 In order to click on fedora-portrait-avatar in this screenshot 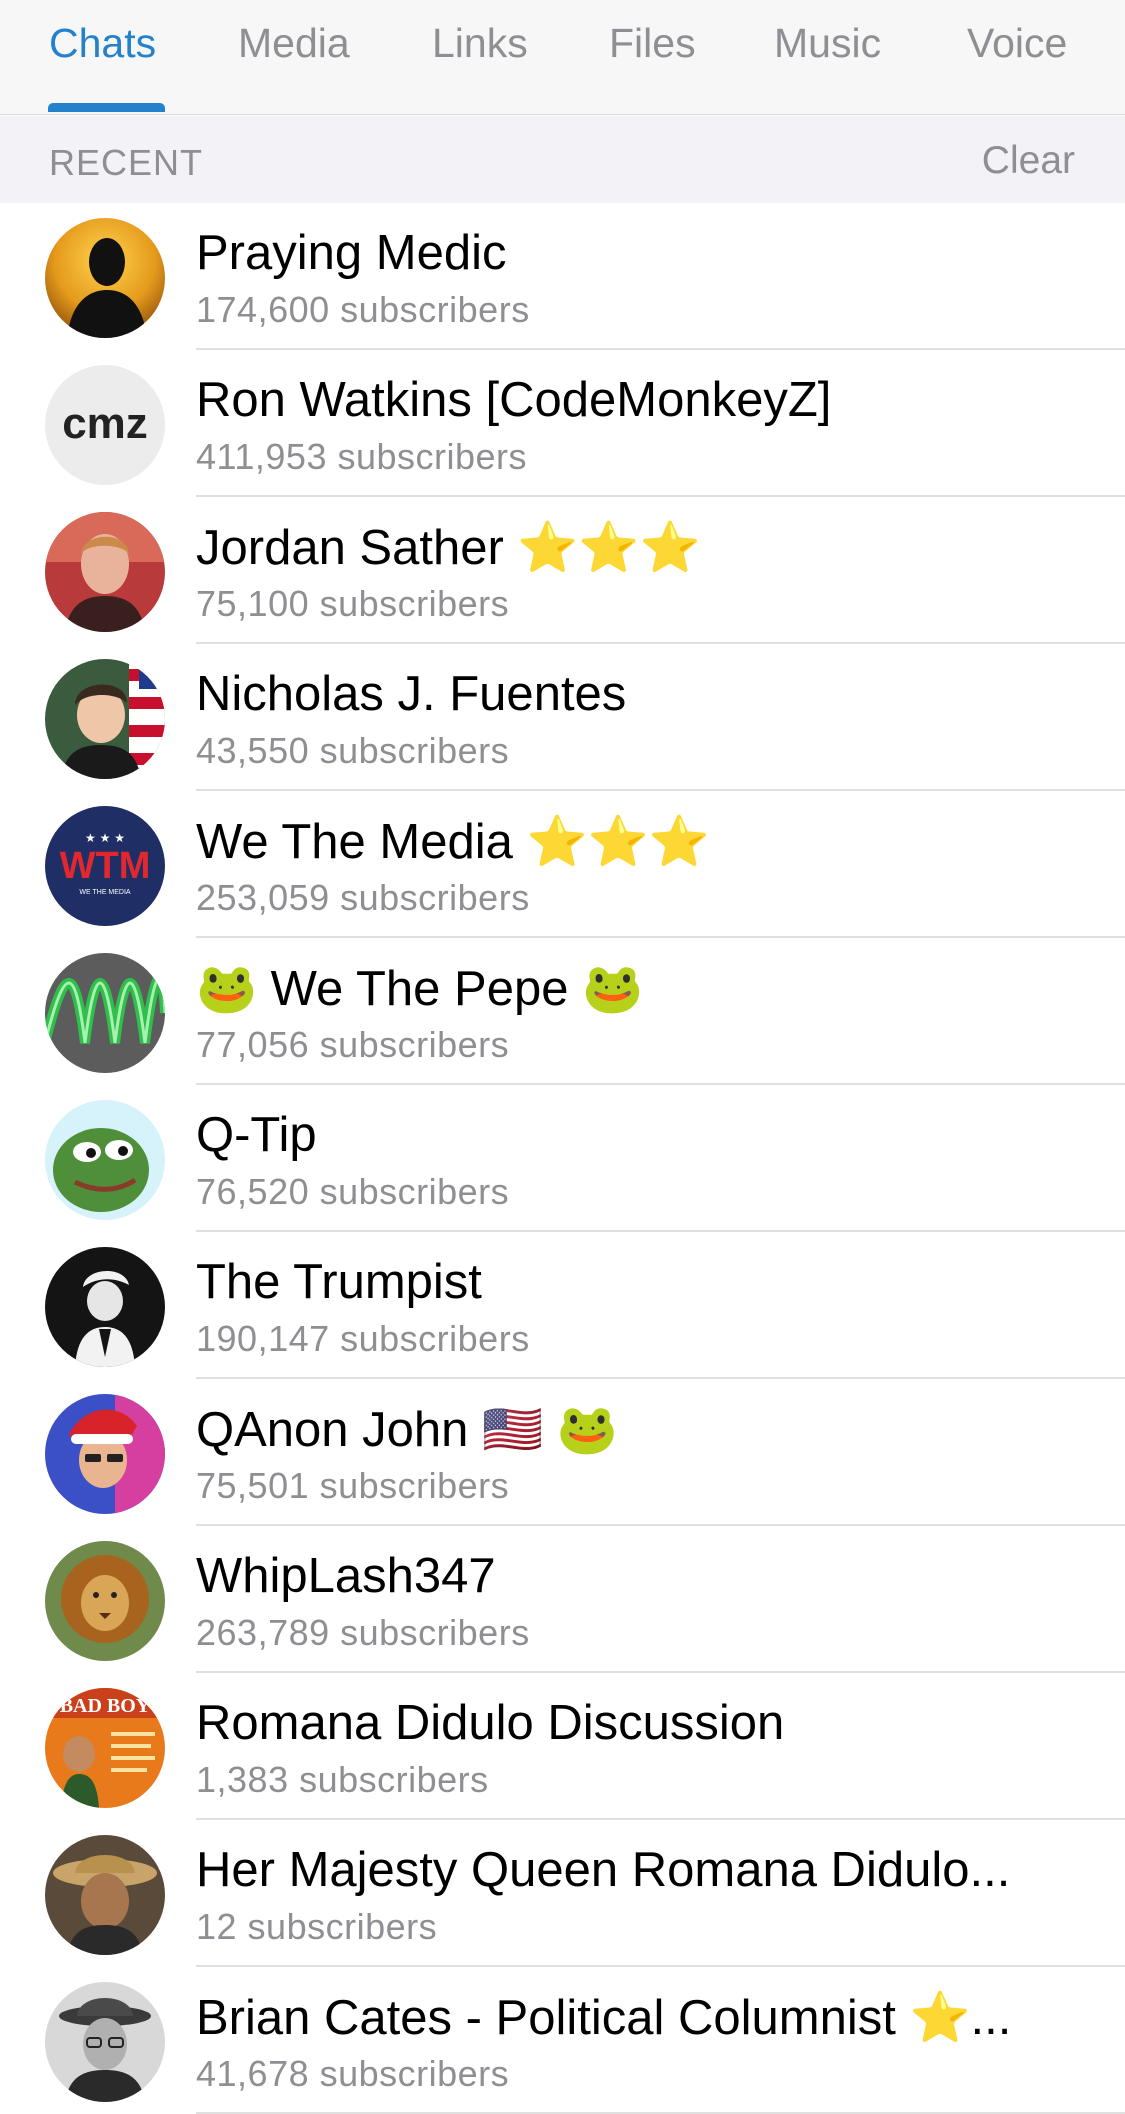, I will do `click(105, 2042)`.